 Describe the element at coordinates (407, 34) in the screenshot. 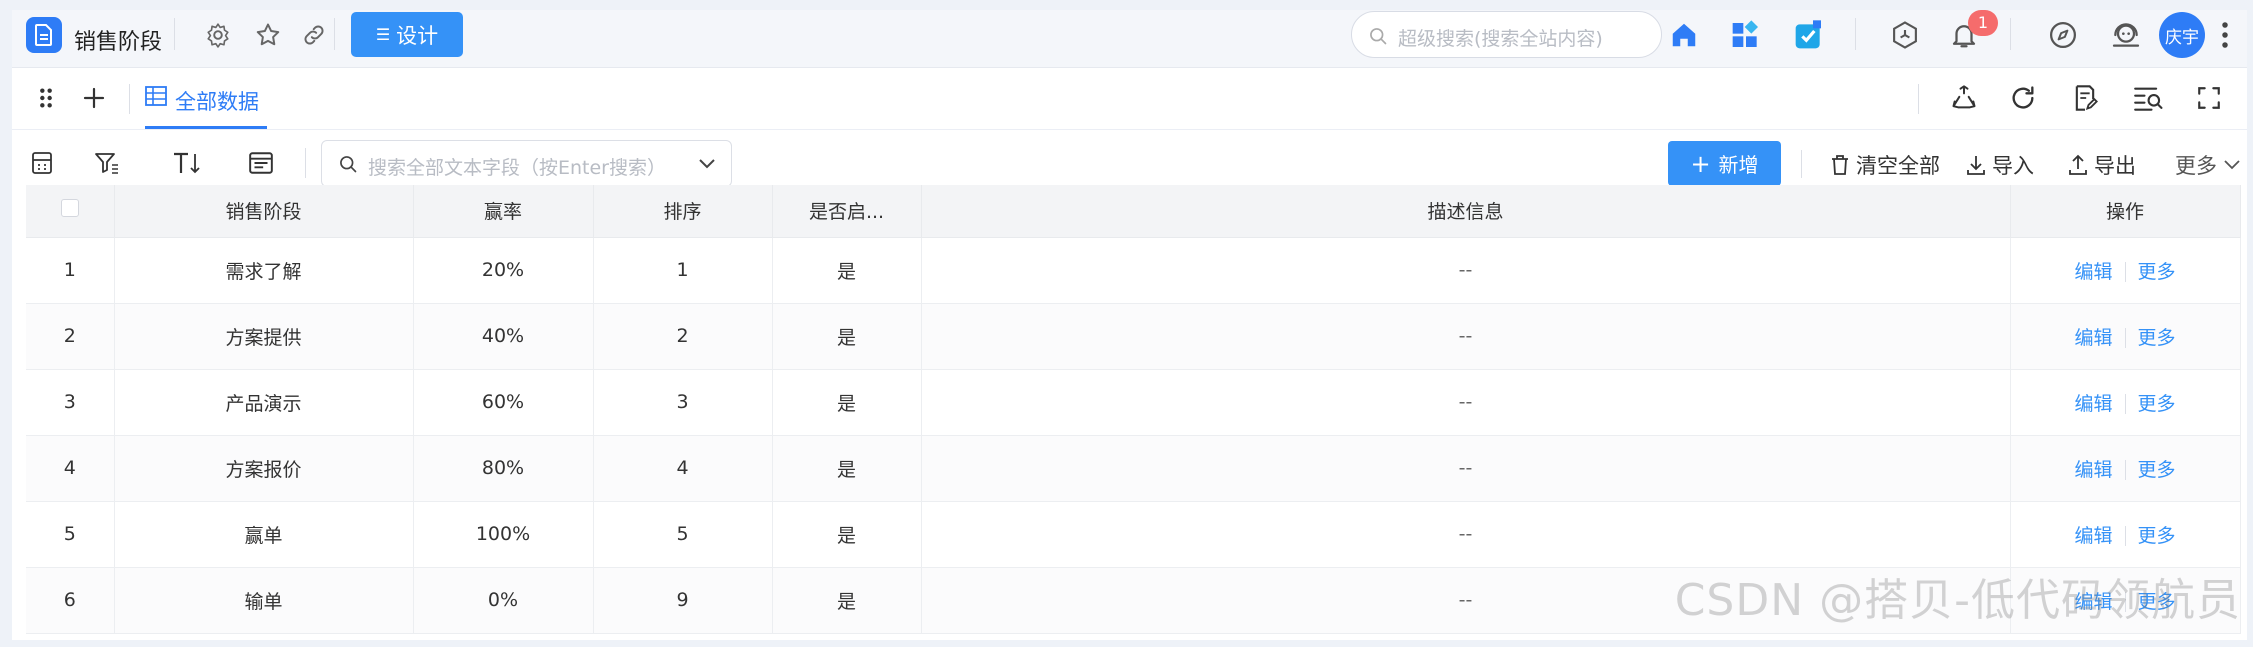

I see `design-button: ☰ 设计` at that location.